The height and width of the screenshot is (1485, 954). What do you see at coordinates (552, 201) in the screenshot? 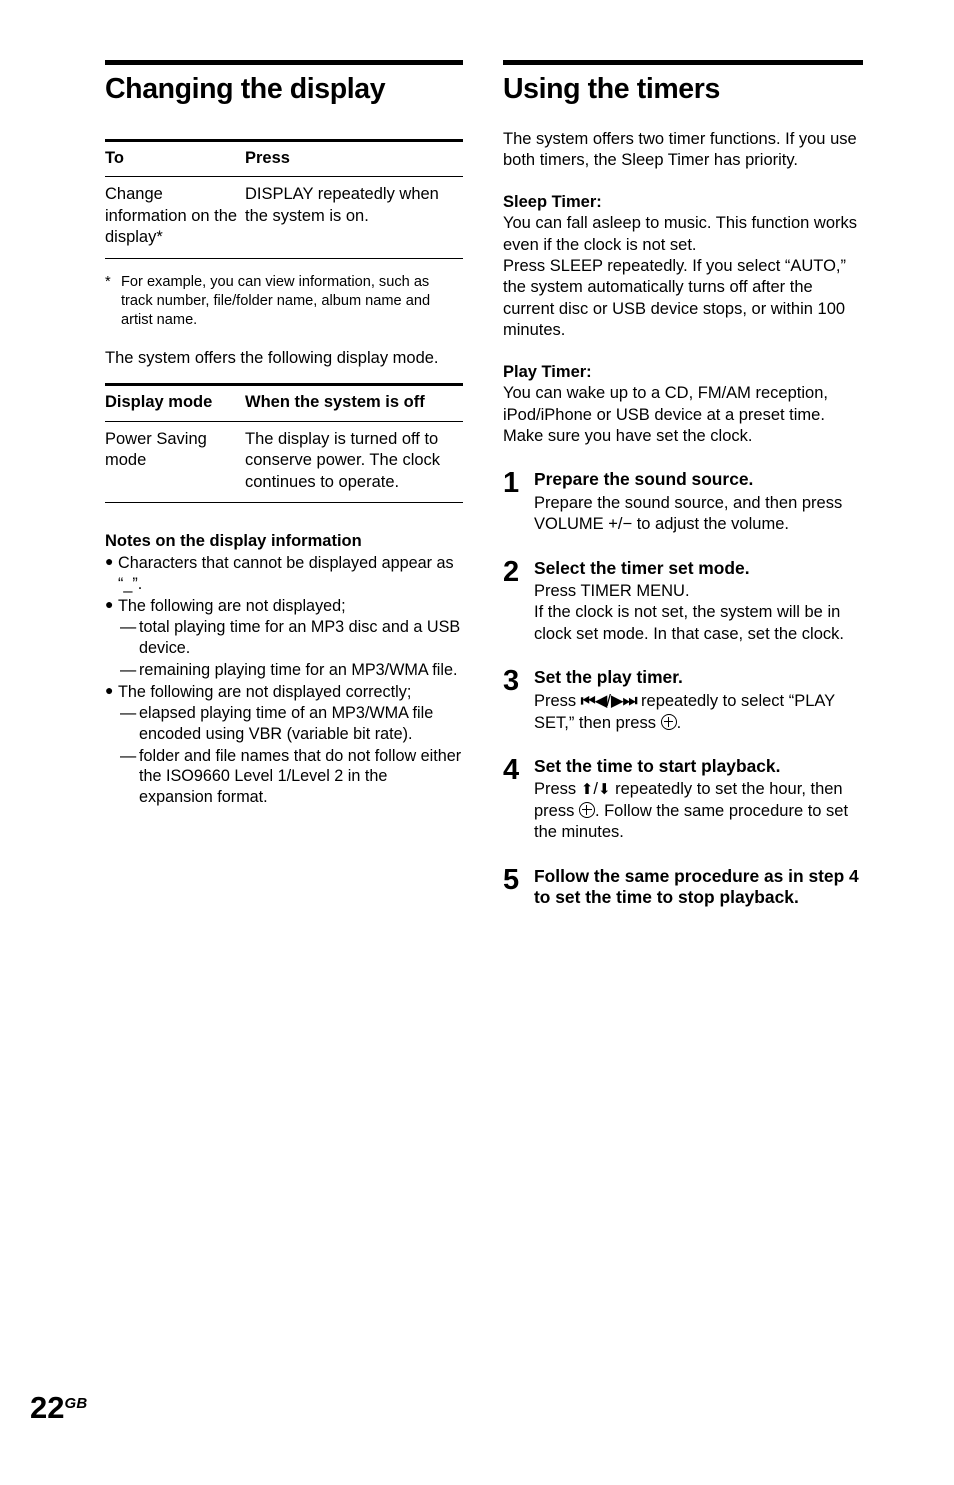
I see `sleep-timer-heading: Sleep Timer:` at bounding box center [552, 201].